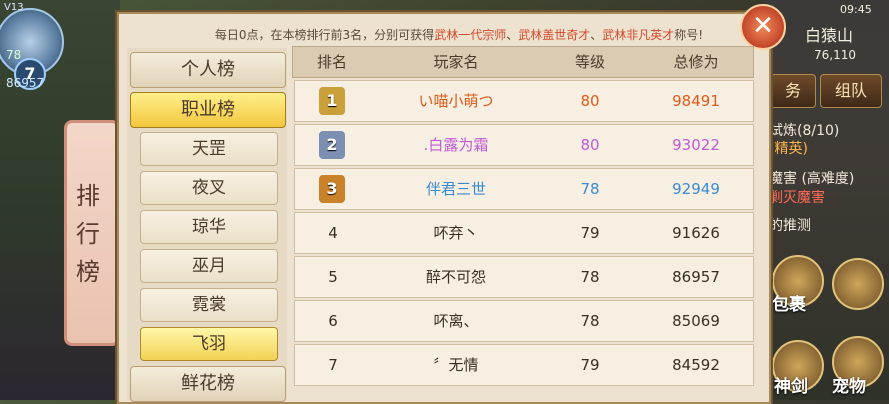 Image resolution: width=889 pixels, height=404 pixels. I want to click on tab-flower: 鲜花榜, so click(208, 384).